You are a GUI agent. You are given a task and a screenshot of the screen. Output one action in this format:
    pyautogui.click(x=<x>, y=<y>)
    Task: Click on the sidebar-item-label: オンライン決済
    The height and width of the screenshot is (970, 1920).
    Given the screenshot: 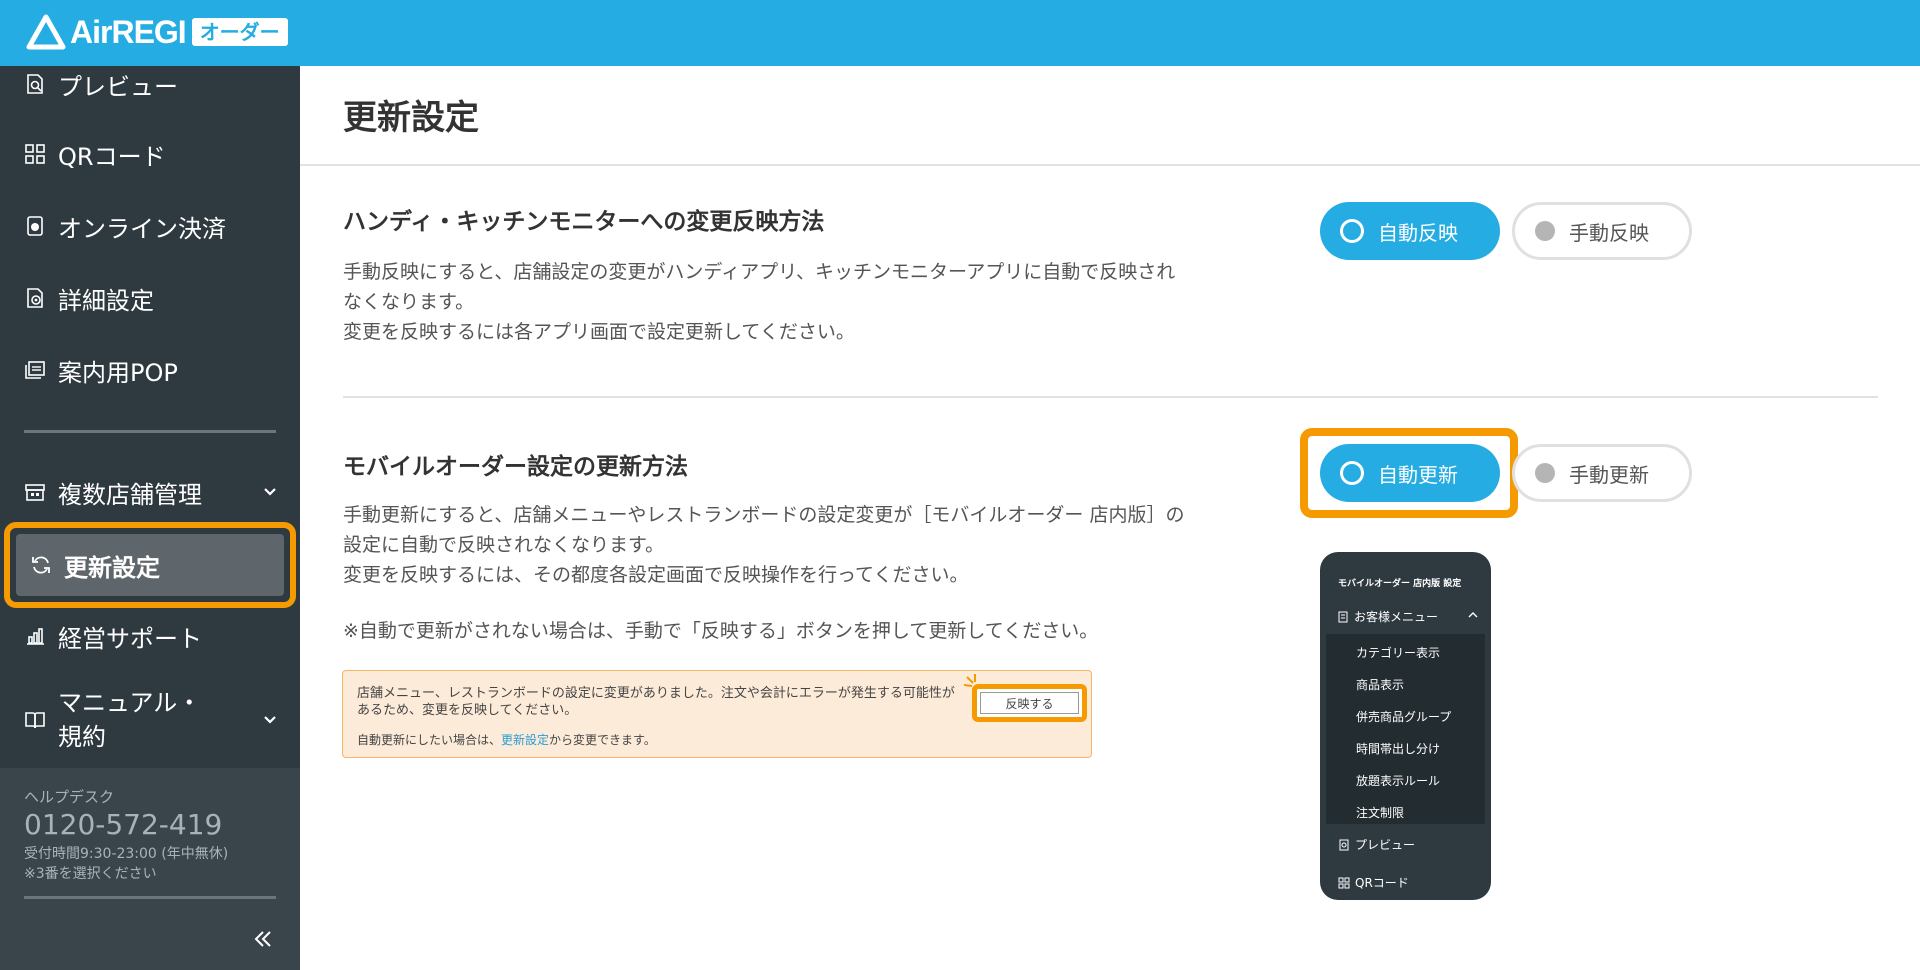 What is the action you would take?
    pyautogui.click(x=142, y=228)
    